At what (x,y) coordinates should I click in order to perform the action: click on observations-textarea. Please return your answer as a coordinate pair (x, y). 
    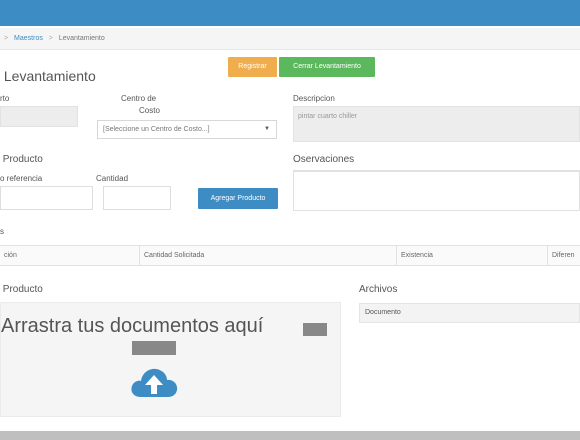
    Looking at the image, I should click on (436, 191).